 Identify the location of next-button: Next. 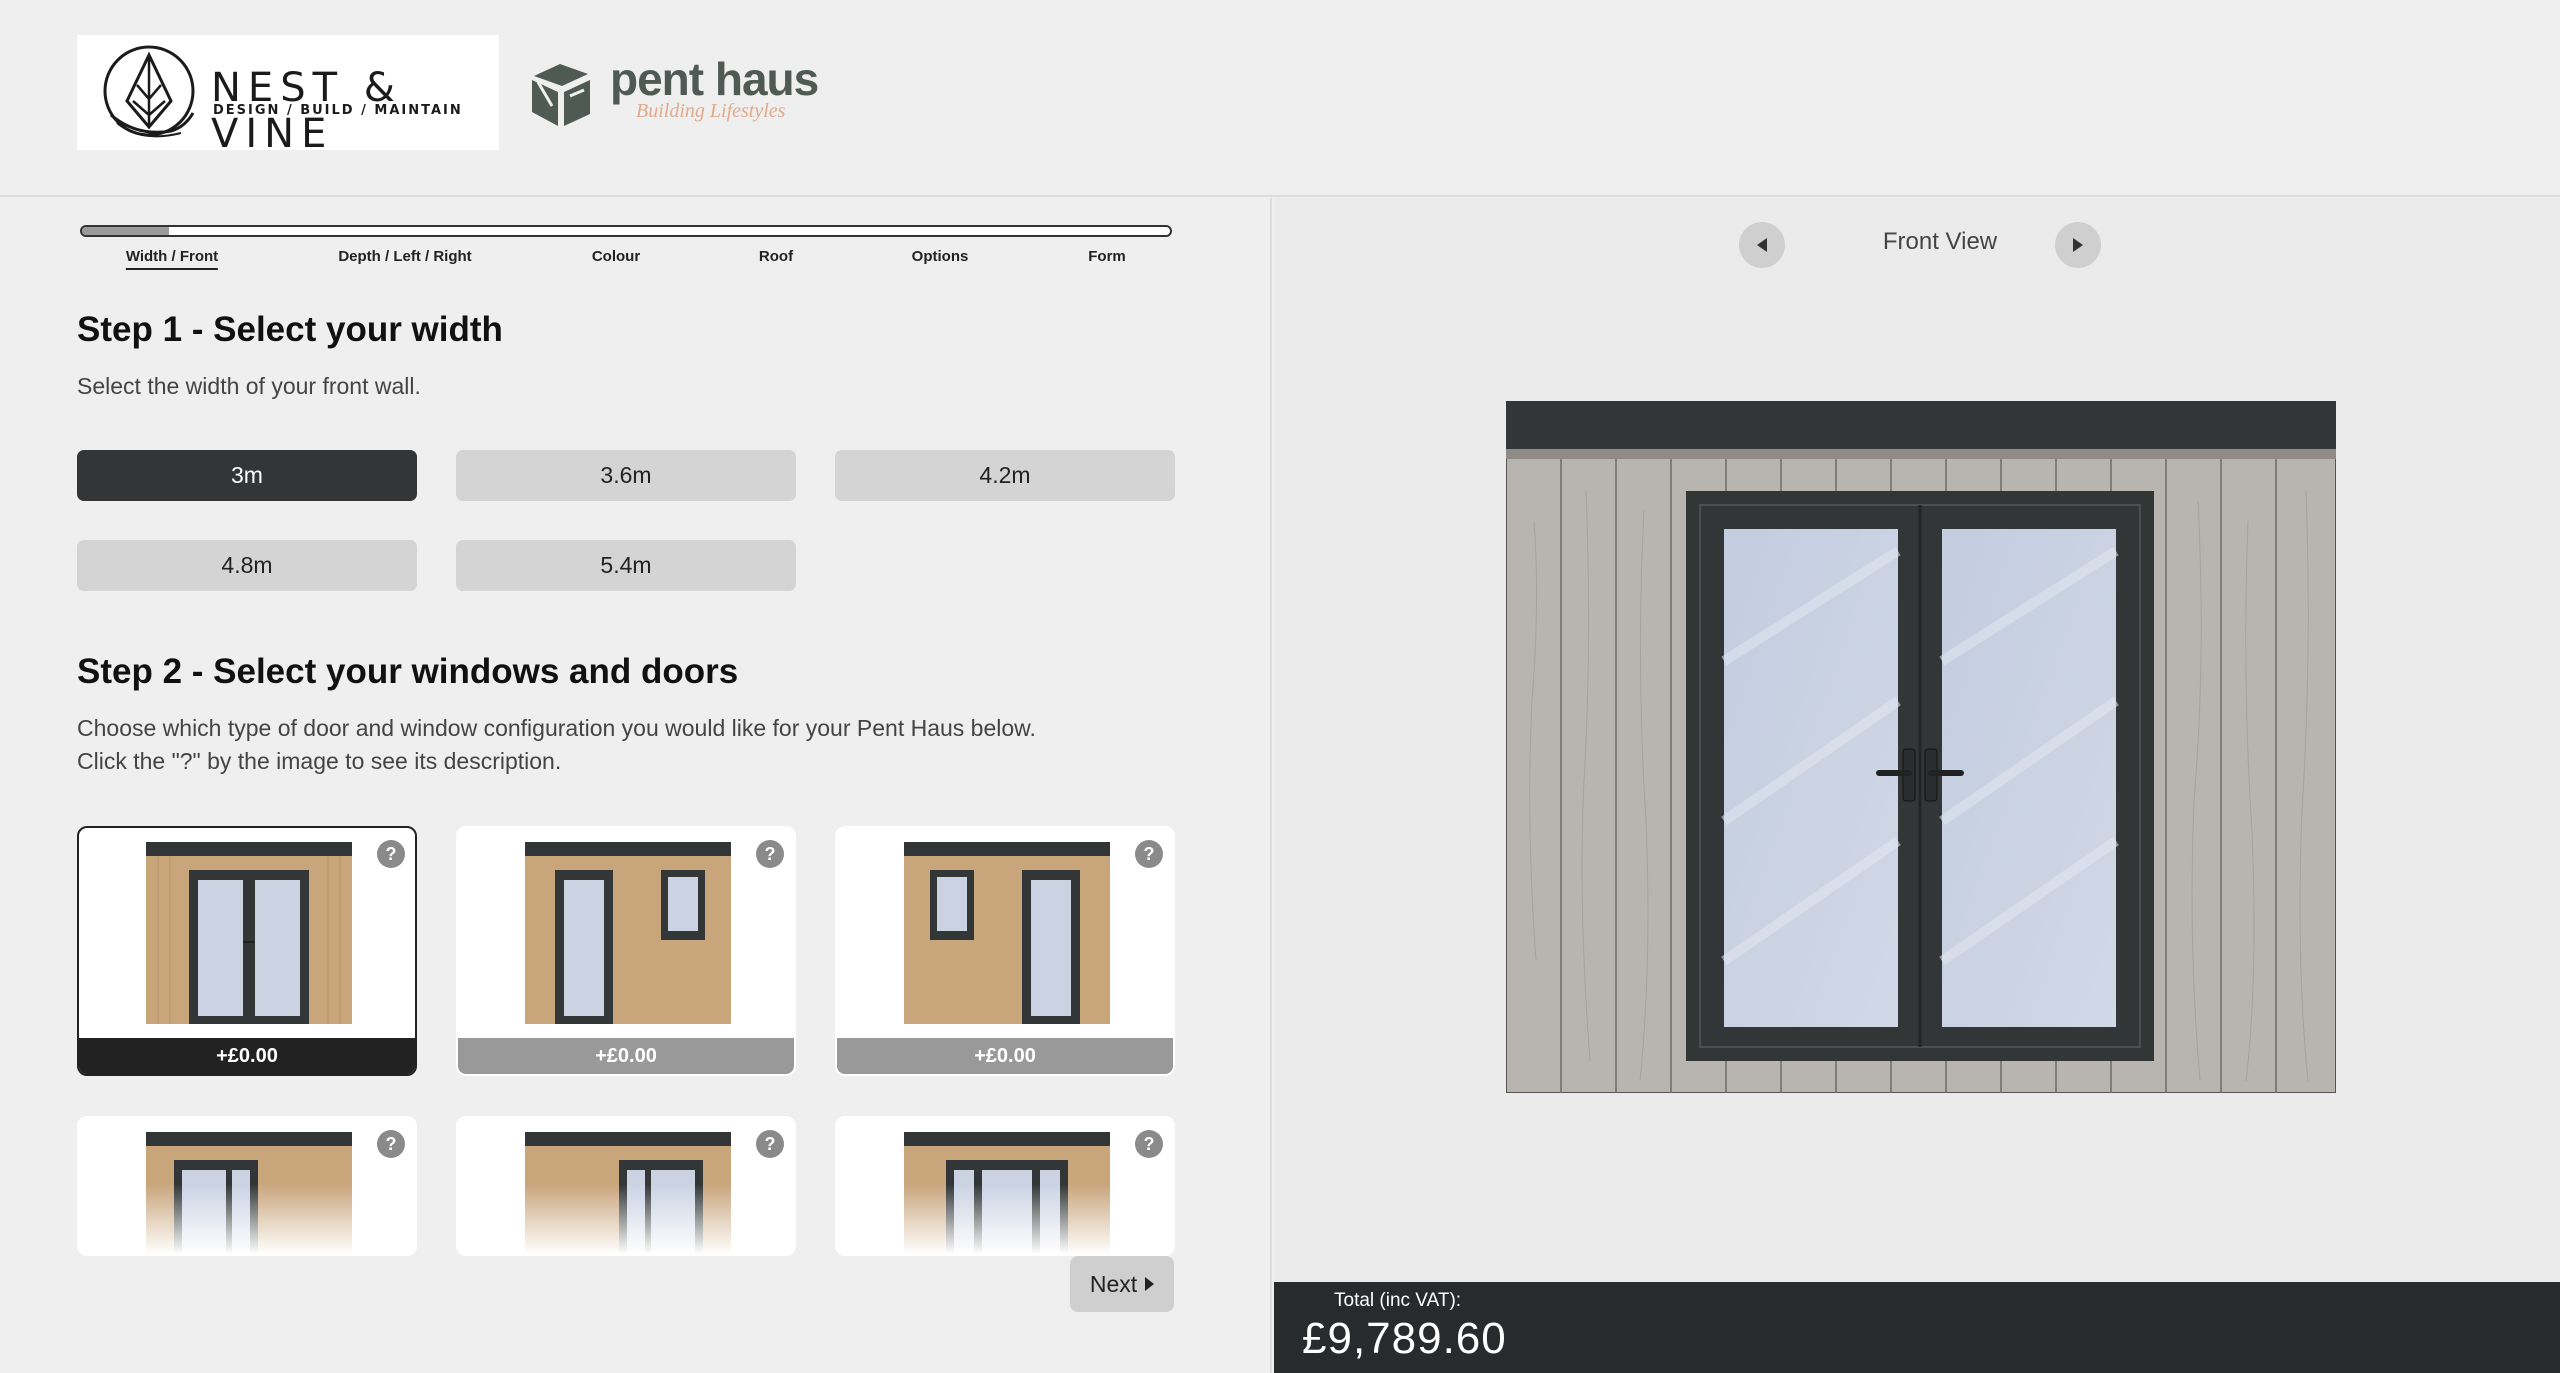
(1122, 1284).